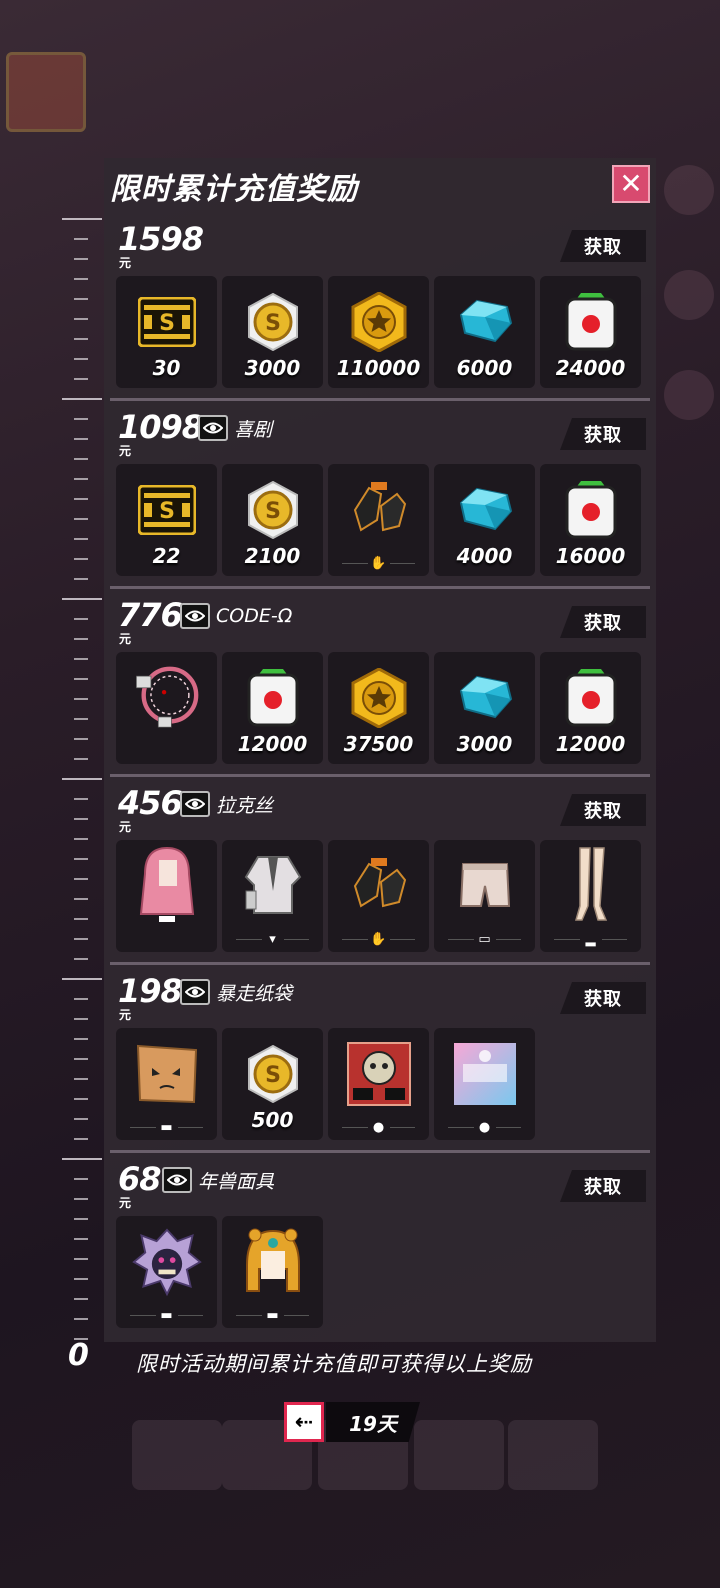 The height and width of the screenshot is (1588, 720). Describe the element at coordinates (236, 992) in the screenshot. I see `skin-preview-tag: 暴走纸袋` at that location.